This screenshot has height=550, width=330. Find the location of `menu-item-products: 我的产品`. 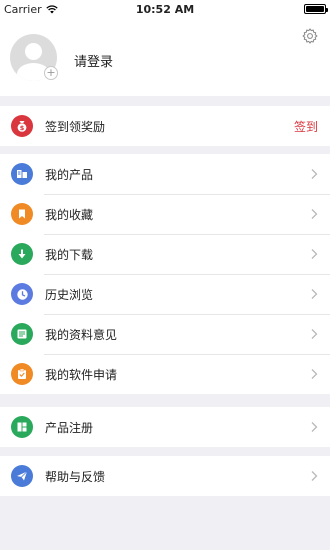

menu-item-products: 我的产品 is located at coordinates (165, 174).